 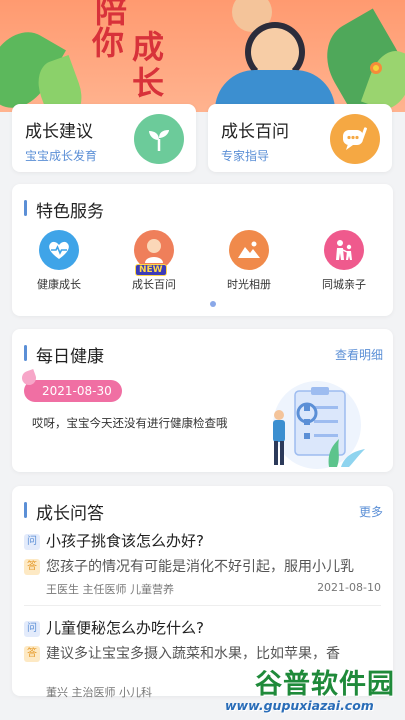 What do you see at coordinates (59, 132) in the screenshot?
I see `card-title: 成长建议` at bounding box center [59, 132].